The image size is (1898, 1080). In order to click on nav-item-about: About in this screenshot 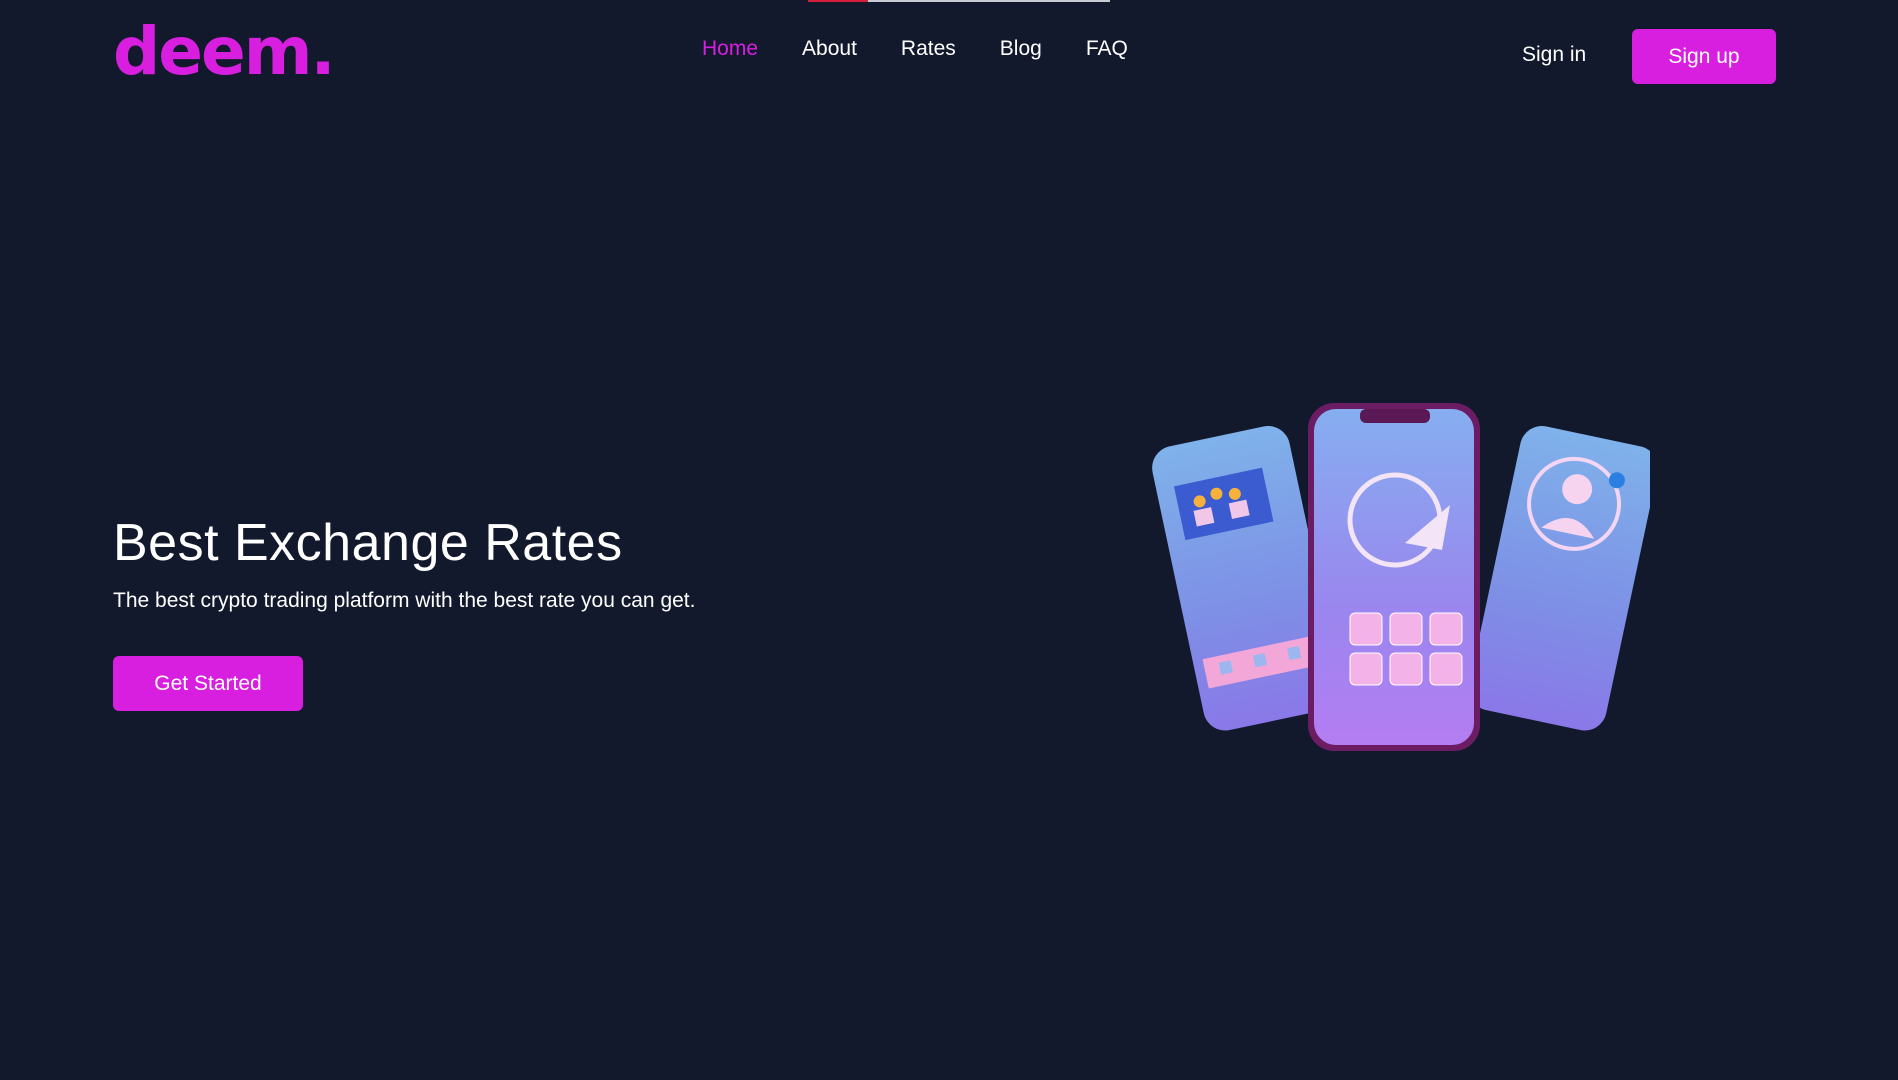, I will do `click(829, 49)`.